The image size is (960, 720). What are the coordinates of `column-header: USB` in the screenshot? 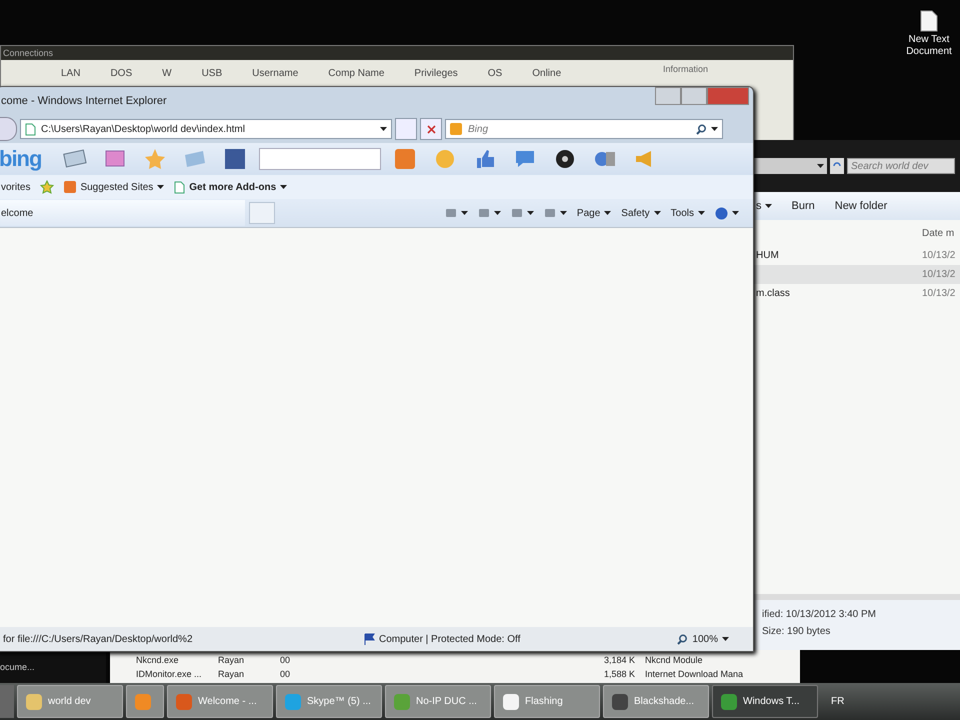 It's located at (212, 73).